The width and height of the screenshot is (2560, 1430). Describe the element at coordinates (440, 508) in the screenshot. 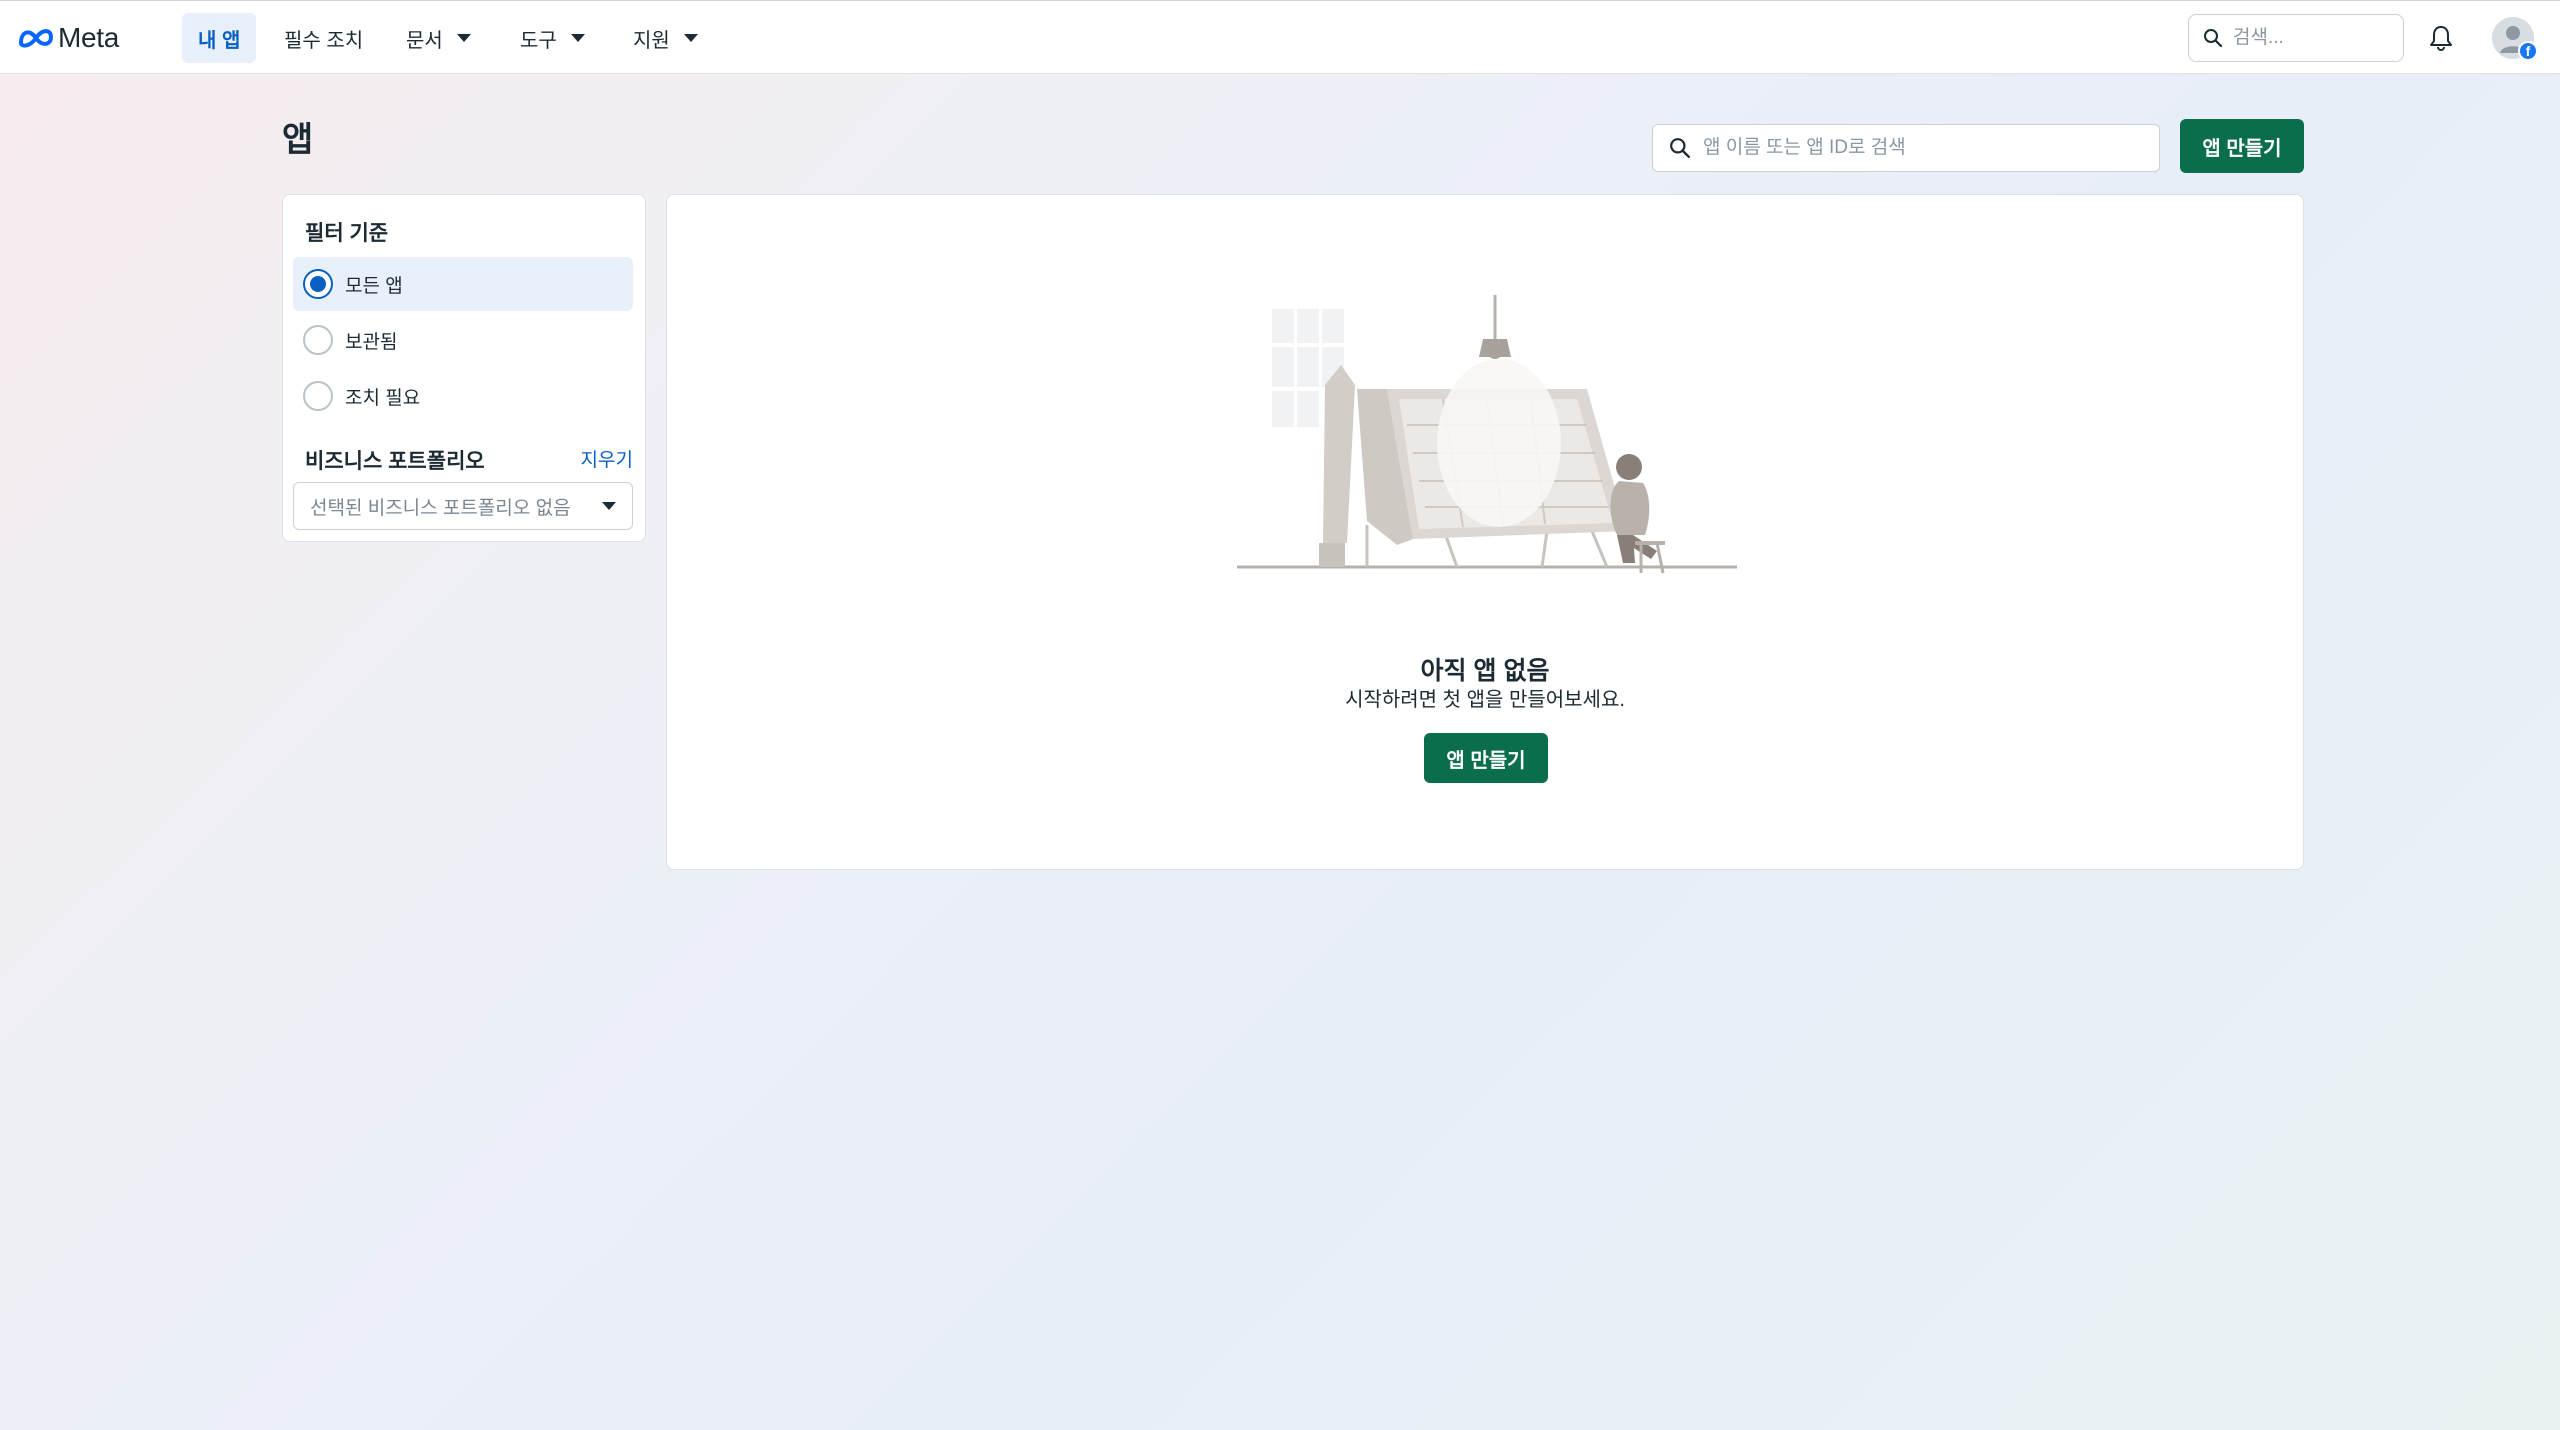

I see `business-portfolio-select-value: 선택된 비즈니스 포트폴리오 없음` at that location.